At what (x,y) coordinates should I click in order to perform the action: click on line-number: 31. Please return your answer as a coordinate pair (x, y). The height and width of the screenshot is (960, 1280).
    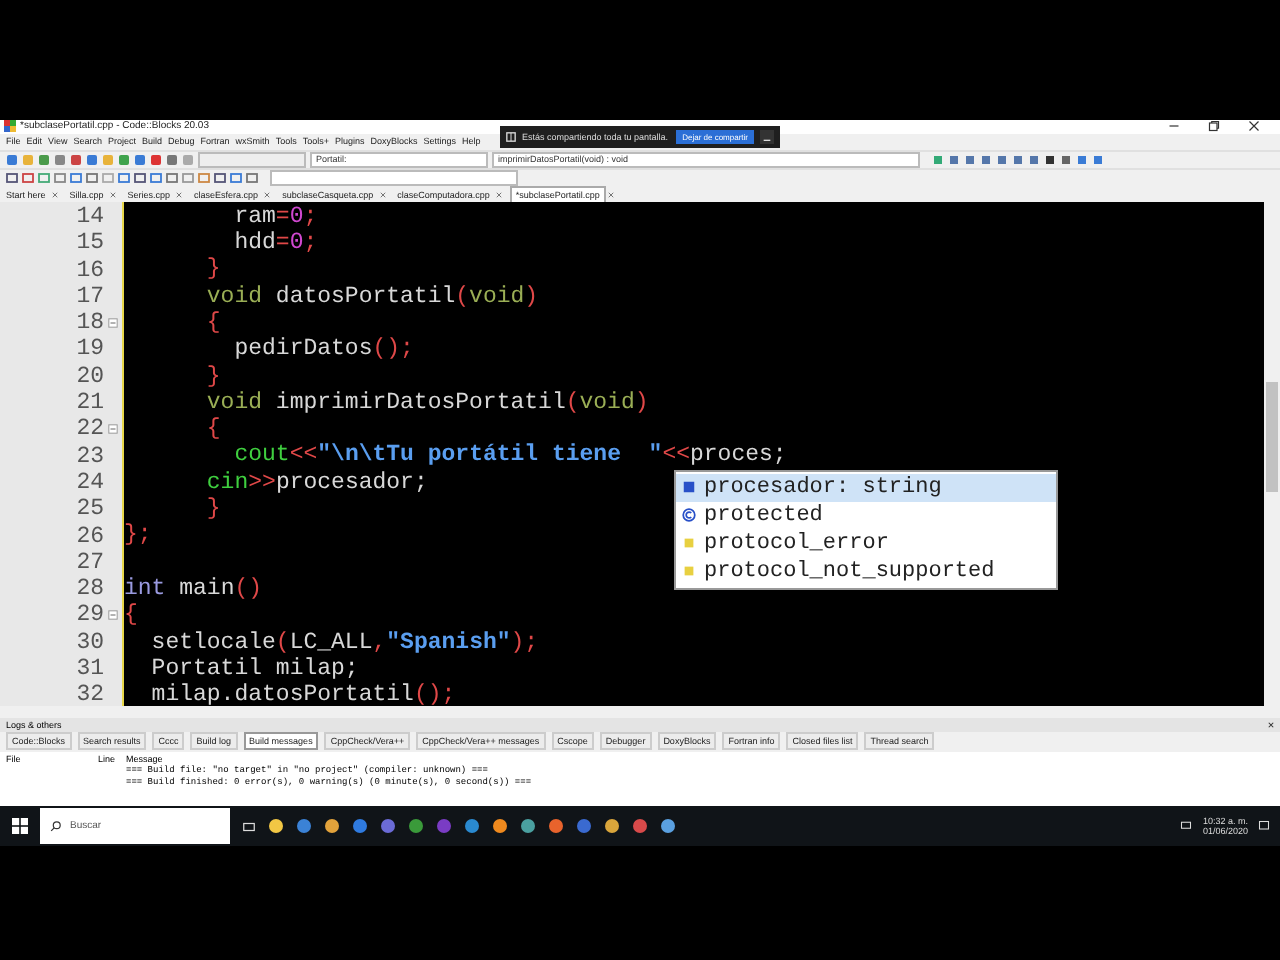
    Looking at the image, I should click on (90, 669).